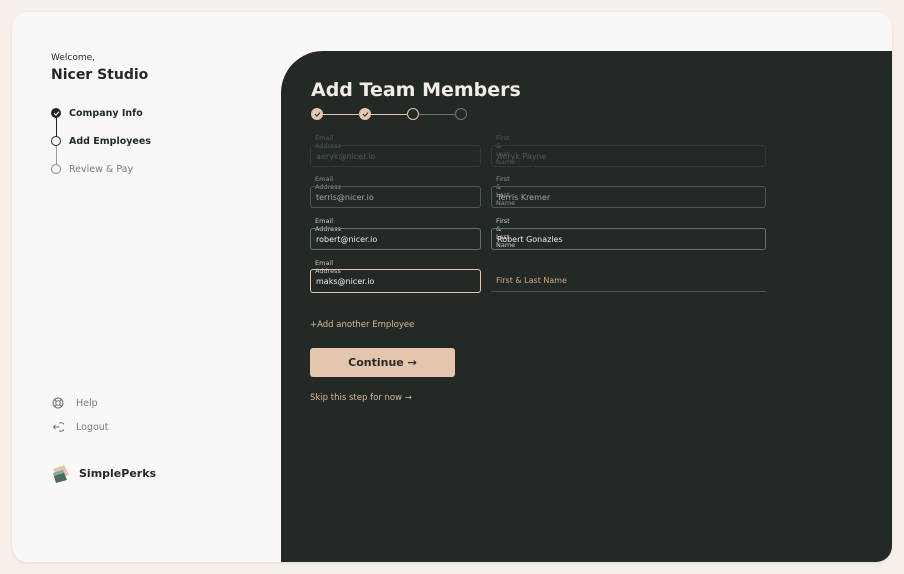 This screenshot has width=904, height=574. What do you see at coordinates (395, 197) in the screenshot?
I see `email-field: terris@nicer.io` at bounding box center [395, 197].